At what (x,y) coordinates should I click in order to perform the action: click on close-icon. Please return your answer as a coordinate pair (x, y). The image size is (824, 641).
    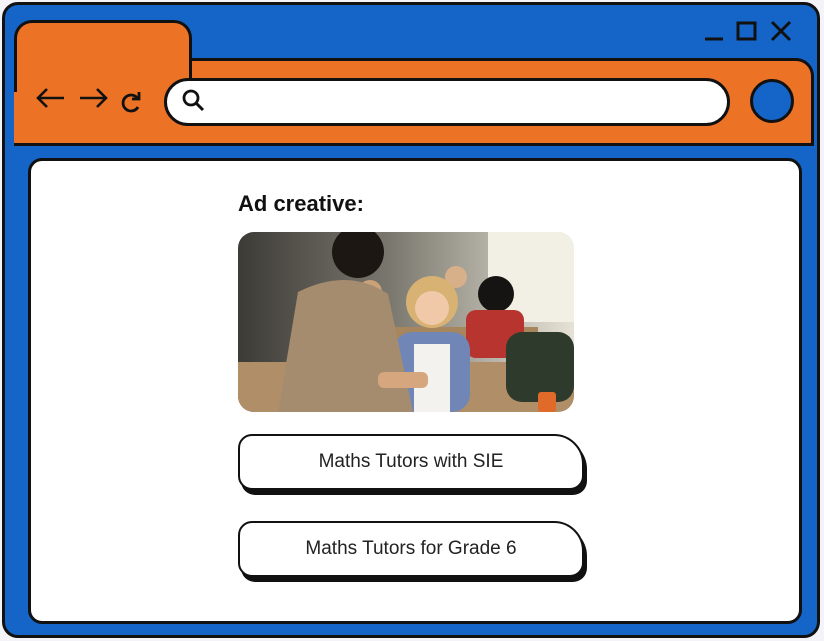
    Looking at the image, I should click on (781, 32).